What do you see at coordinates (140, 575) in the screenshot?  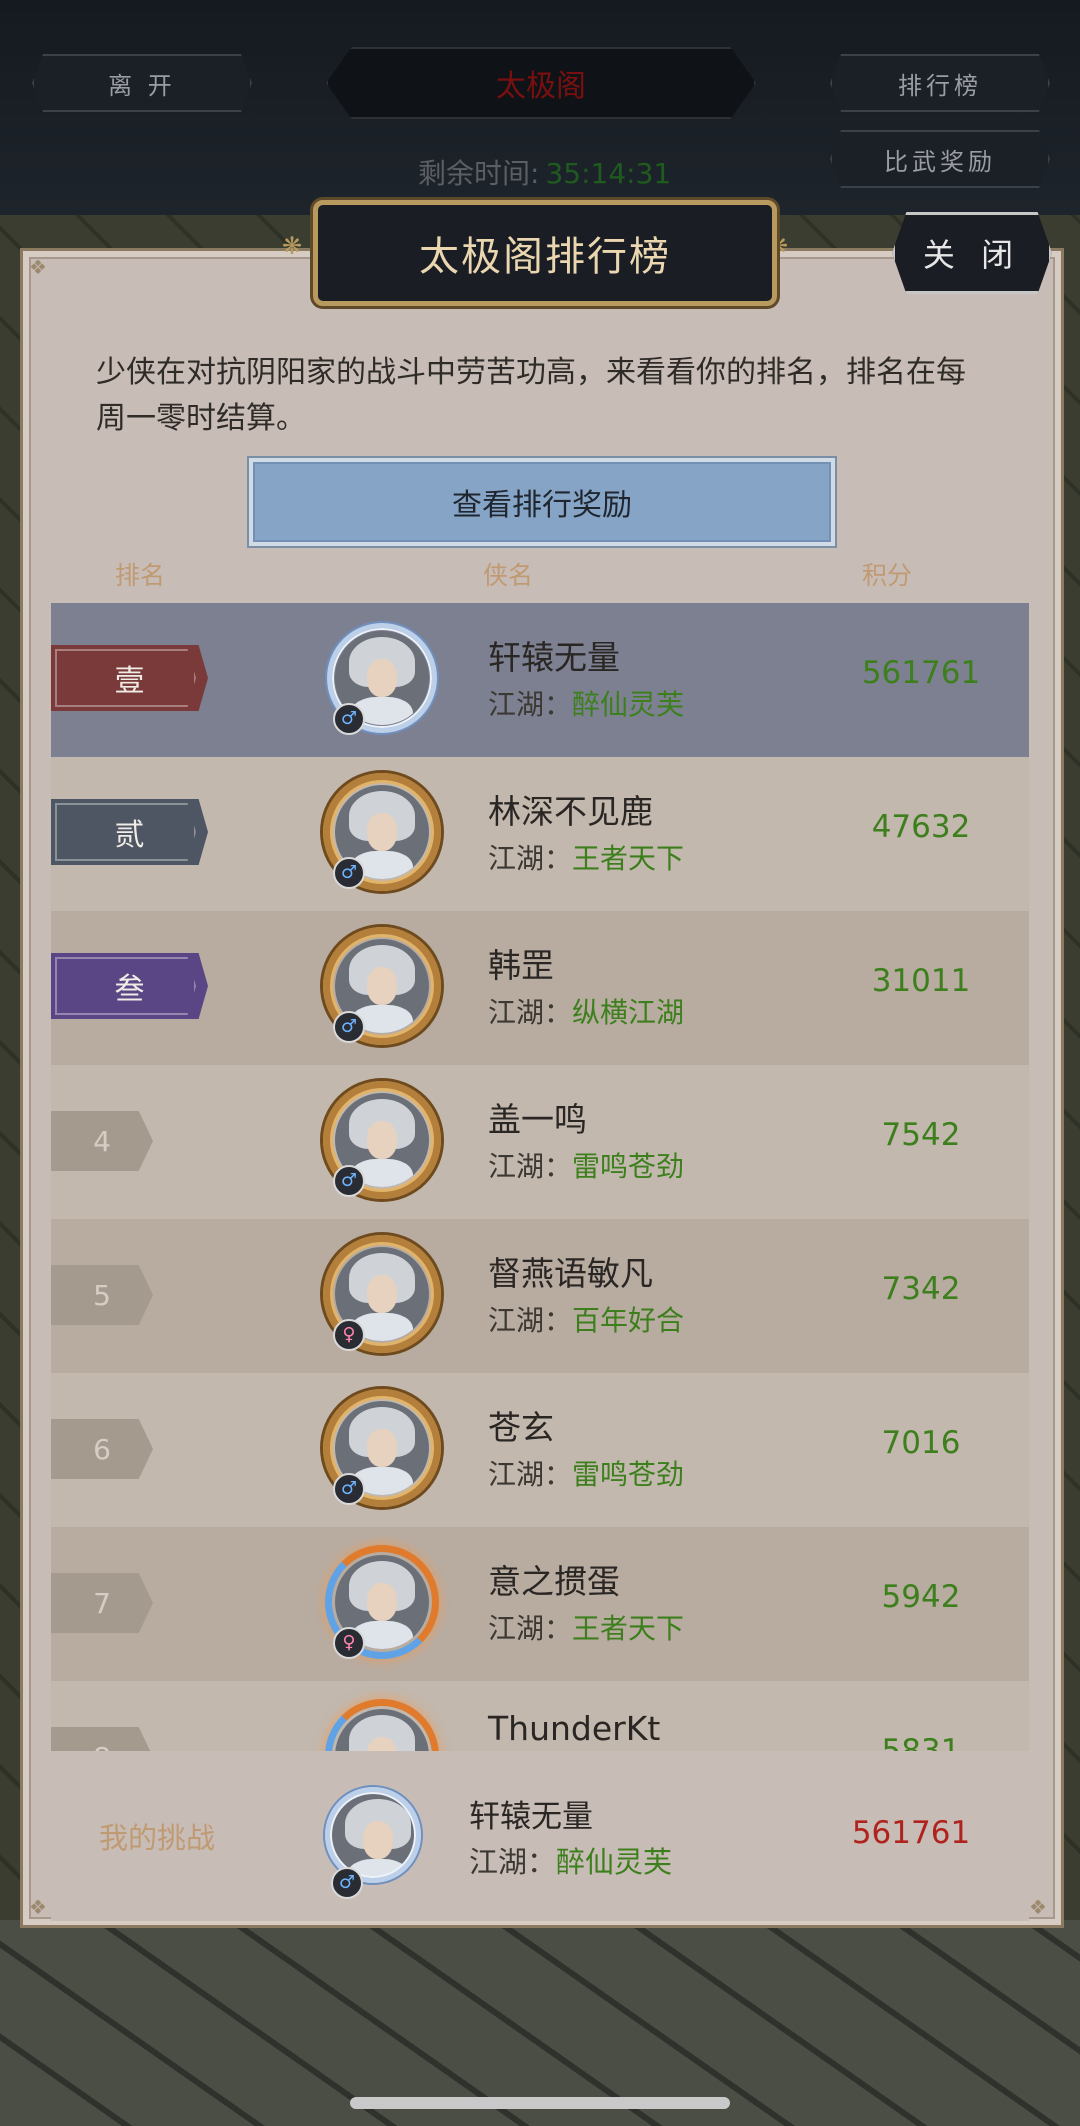 I see `column-header-rank: 排名` at bounding box center [140, 575].